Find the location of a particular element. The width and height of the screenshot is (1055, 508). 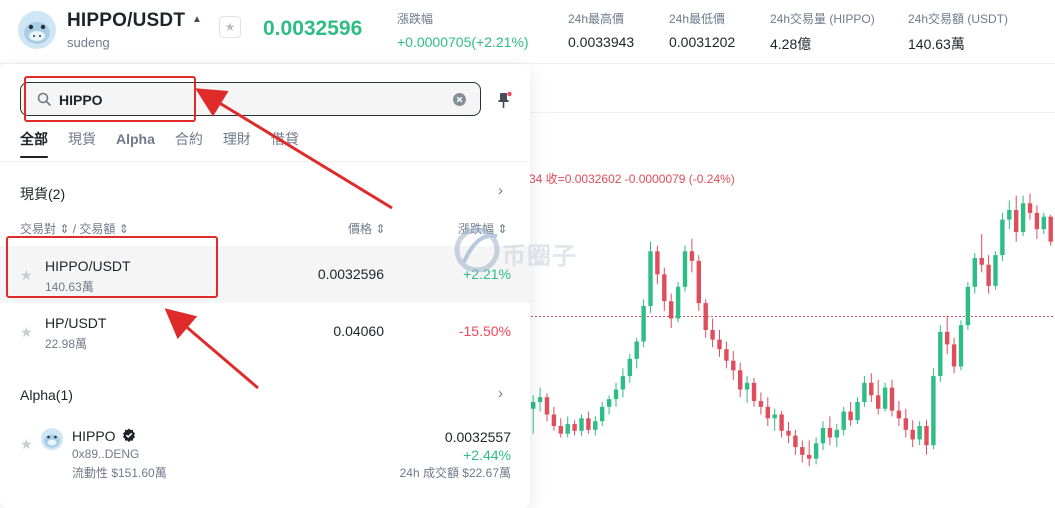

clear-icon is located at coordinates (459, 99).